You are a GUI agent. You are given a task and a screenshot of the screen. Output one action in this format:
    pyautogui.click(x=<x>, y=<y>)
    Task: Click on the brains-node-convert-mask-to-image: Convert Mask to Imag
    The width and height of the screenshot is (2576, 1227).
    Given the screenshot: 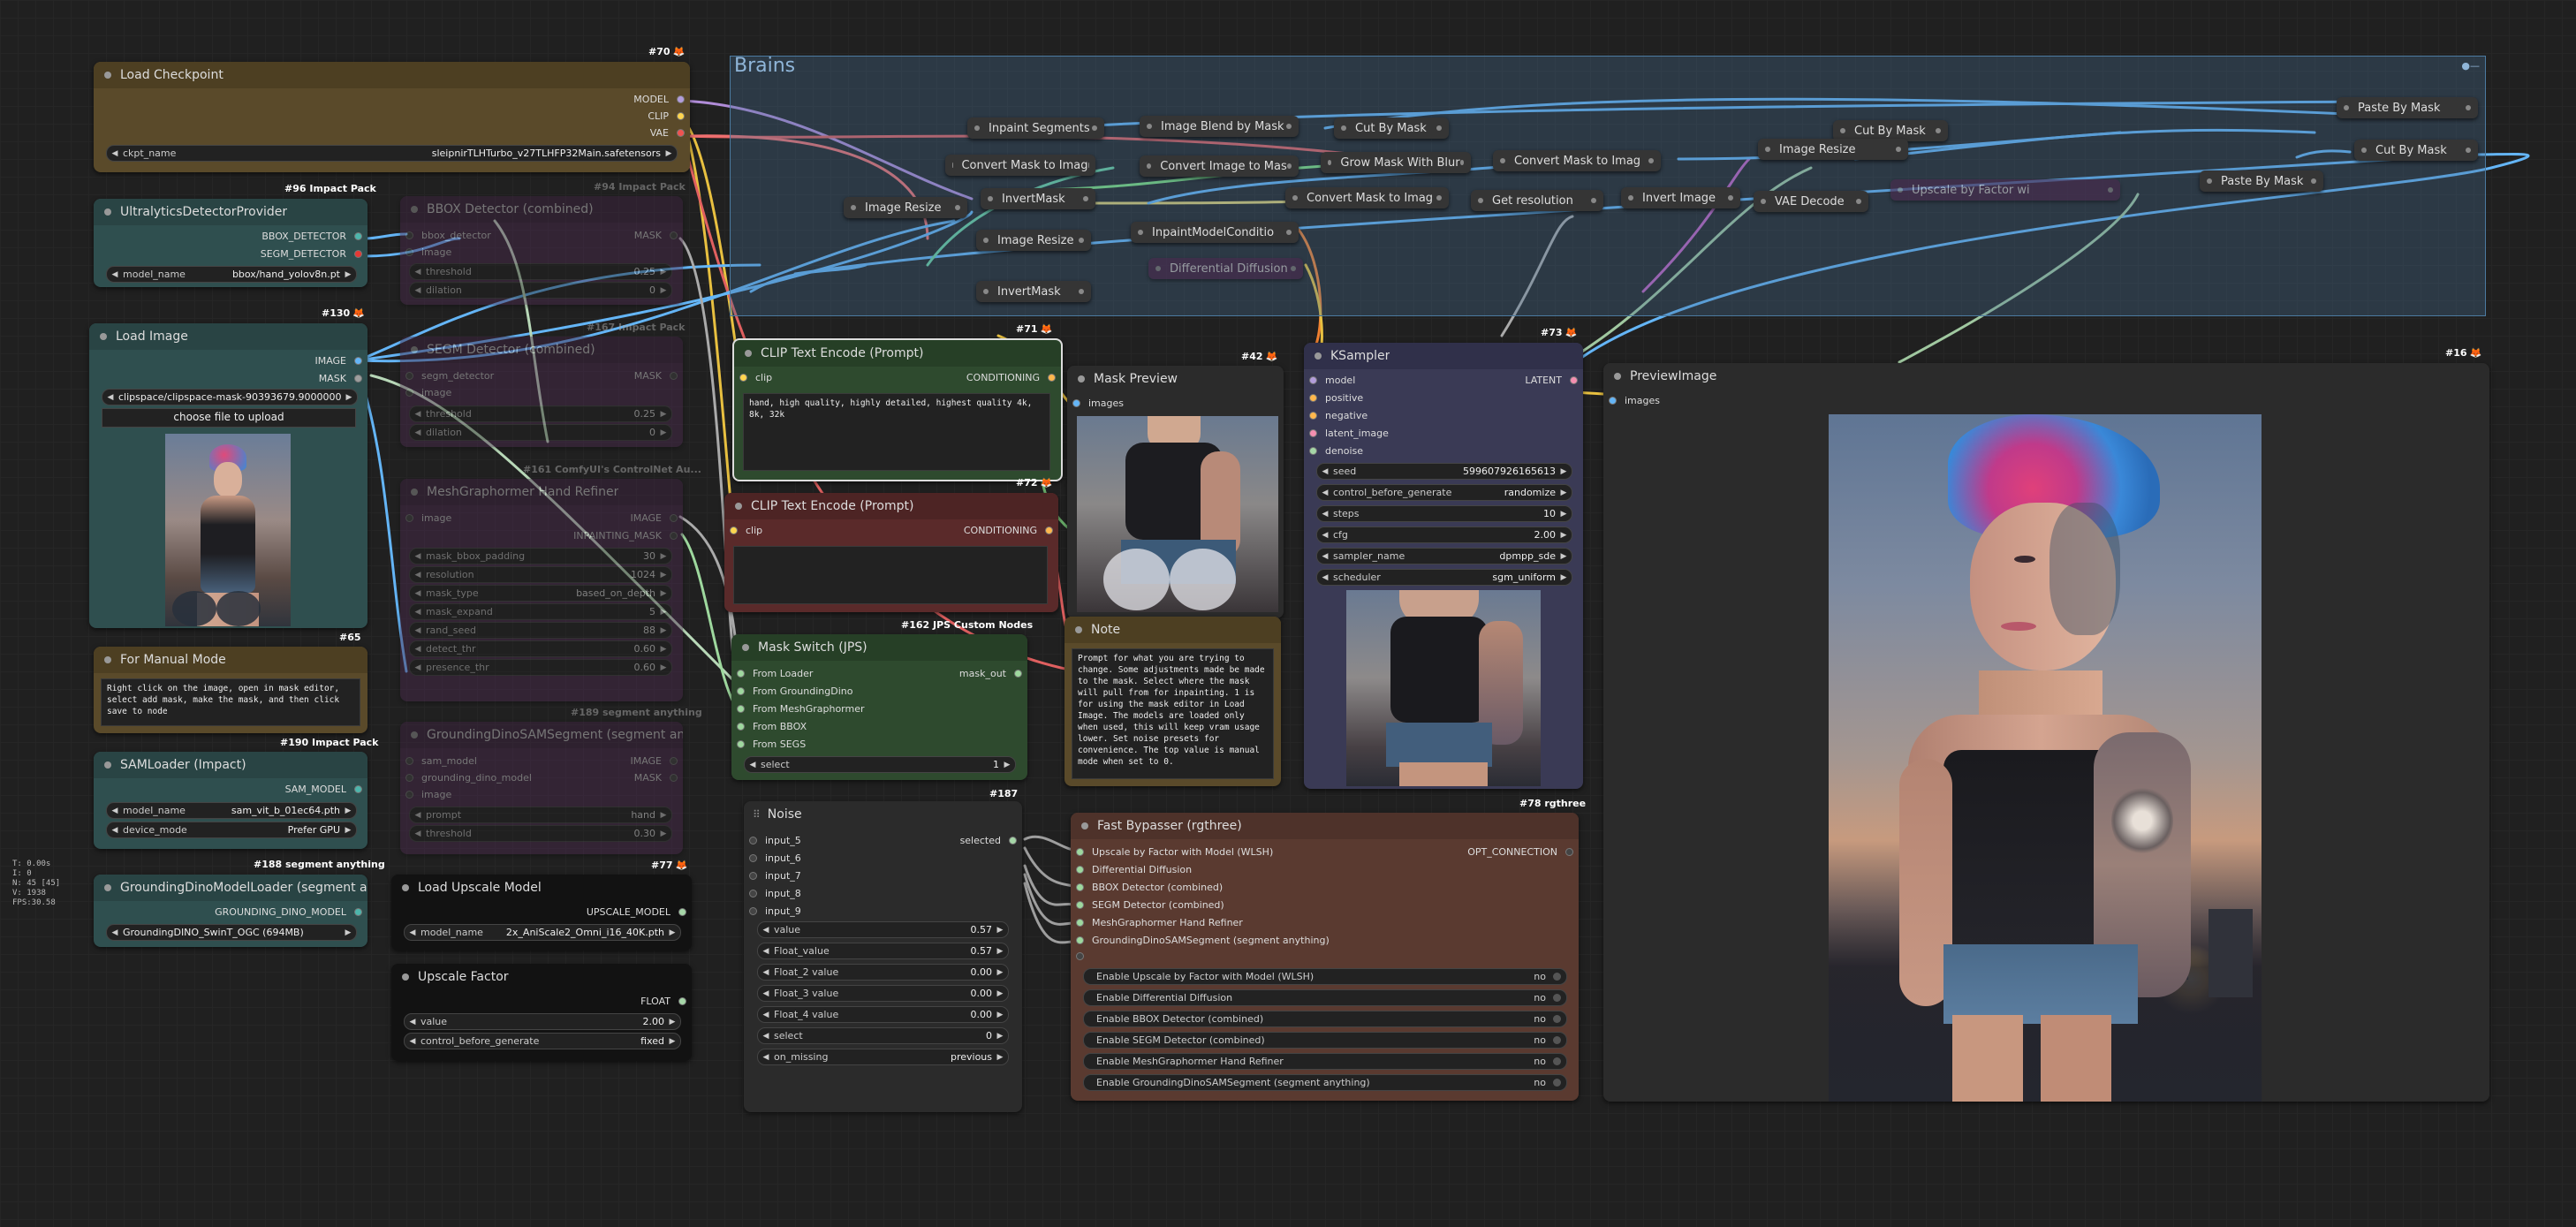 What is the action you would take?
    pyautogui.click(x=1020, y=165)
    